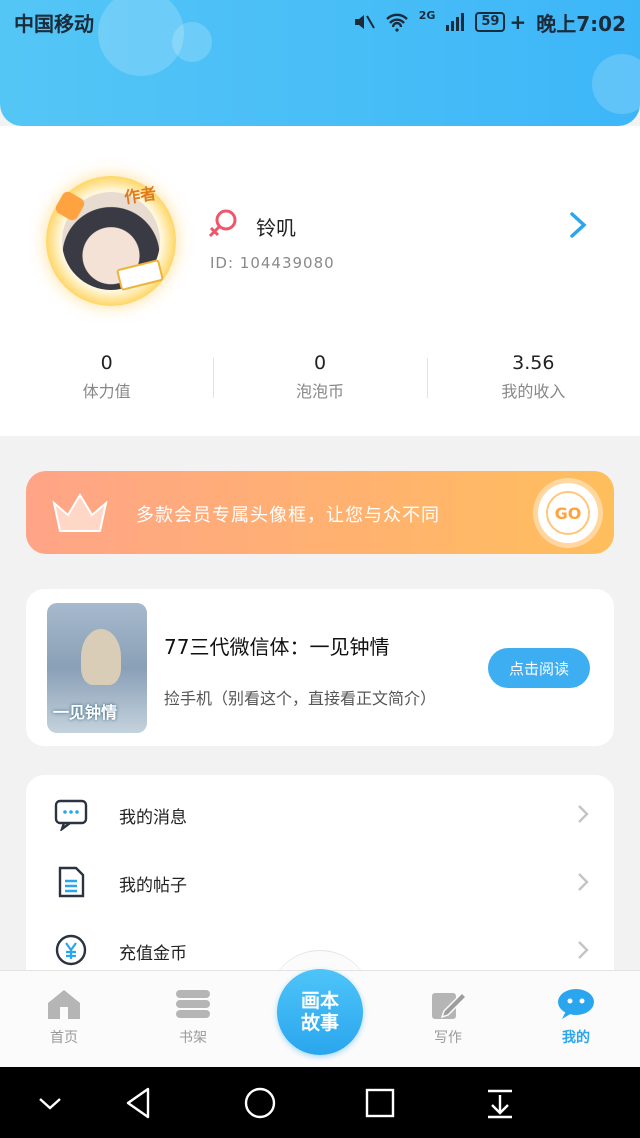 The height and width of the screenshot is (1138, 640). I want to click on stat-label: 泡泡币, so click(319, 391).